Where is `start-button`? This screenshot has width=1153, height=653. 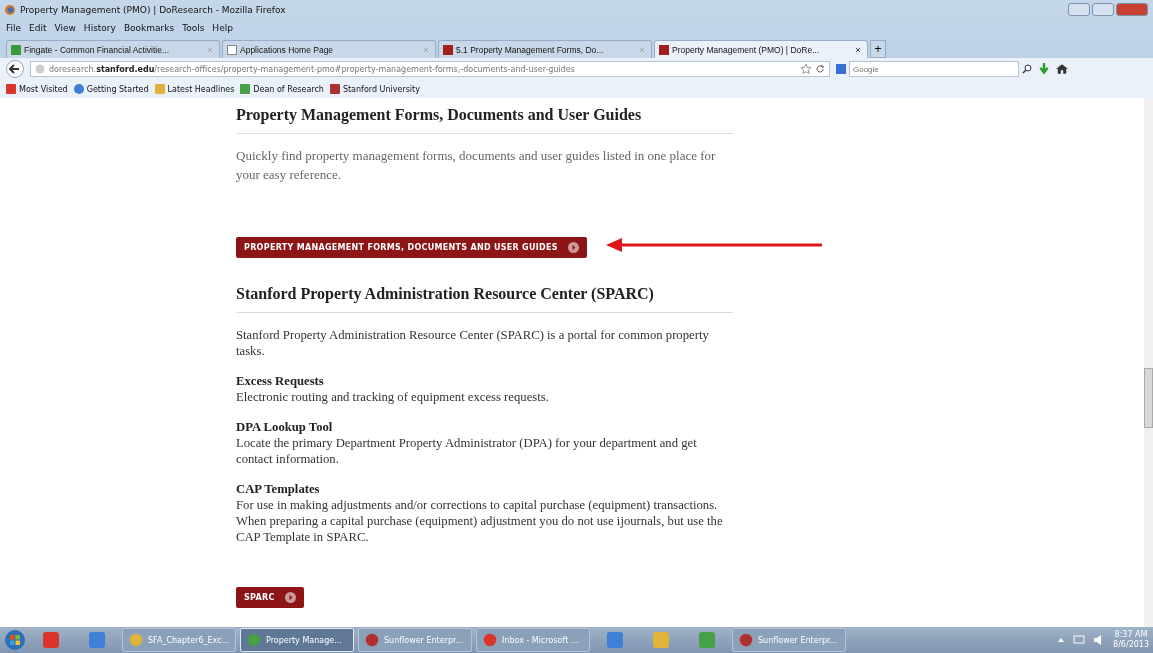 start-button is located at coordinates (15, 640).